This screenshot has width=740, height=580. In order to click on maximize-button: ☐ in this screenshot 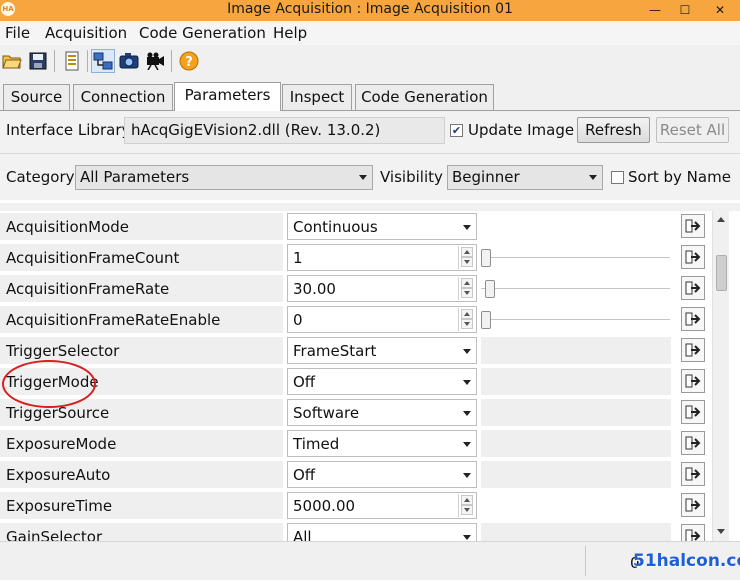, I will do `click(685, 10)`.